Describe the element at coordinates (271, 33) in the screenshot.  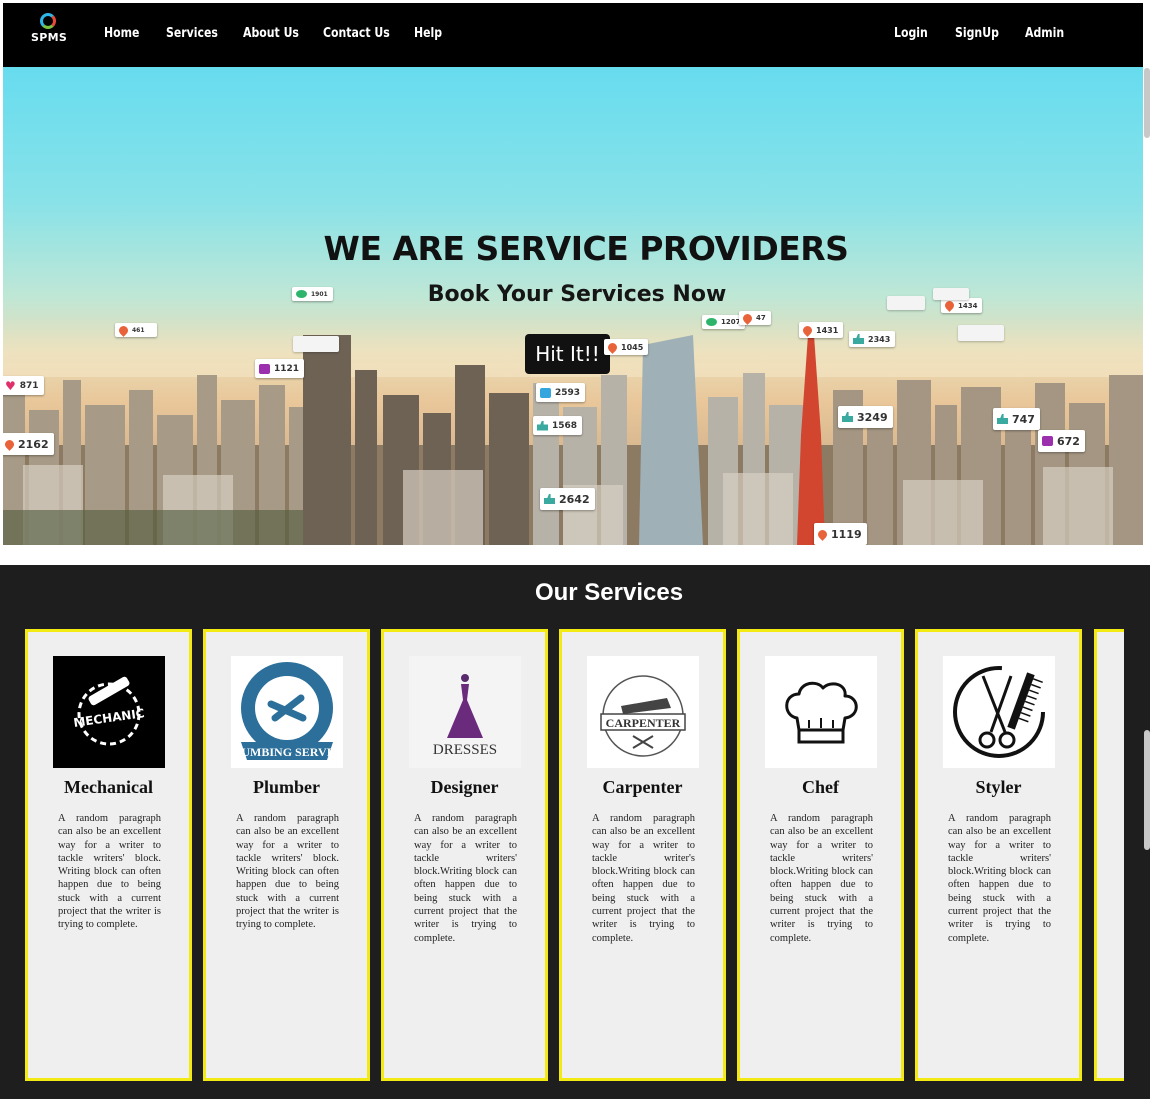
I see `nav-about-us-link: About Us` at that location.